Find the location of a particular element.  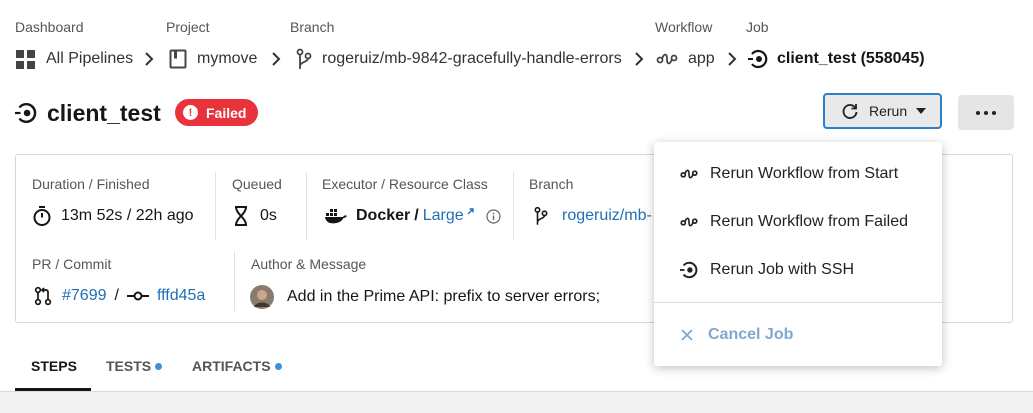

docker-icon is located at coordinates (336, 216).